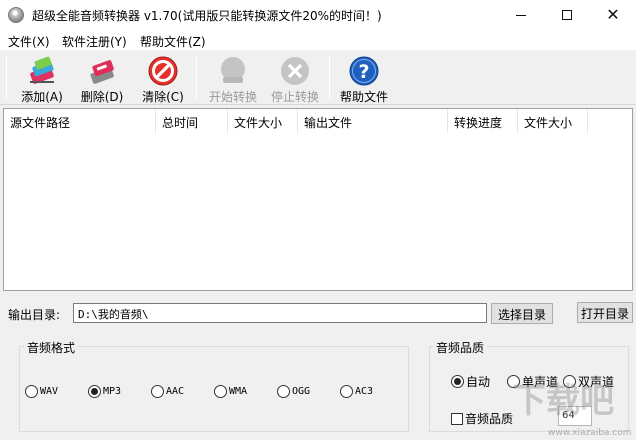  Describe the element at coordinates (457, 418) in the screenshot. I see `checkbox-box` at that location.